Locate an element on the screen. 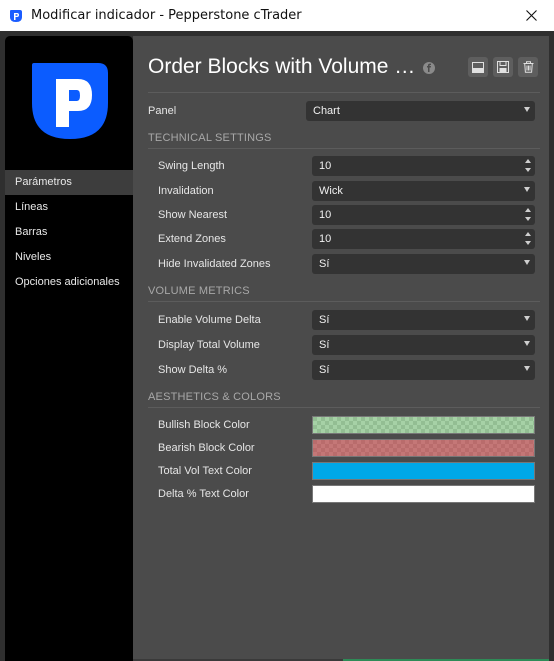 Image resolution: width=554 pixels, height=661 pixels. panel-row: Panel Chart is located at coordinates (341, 111).